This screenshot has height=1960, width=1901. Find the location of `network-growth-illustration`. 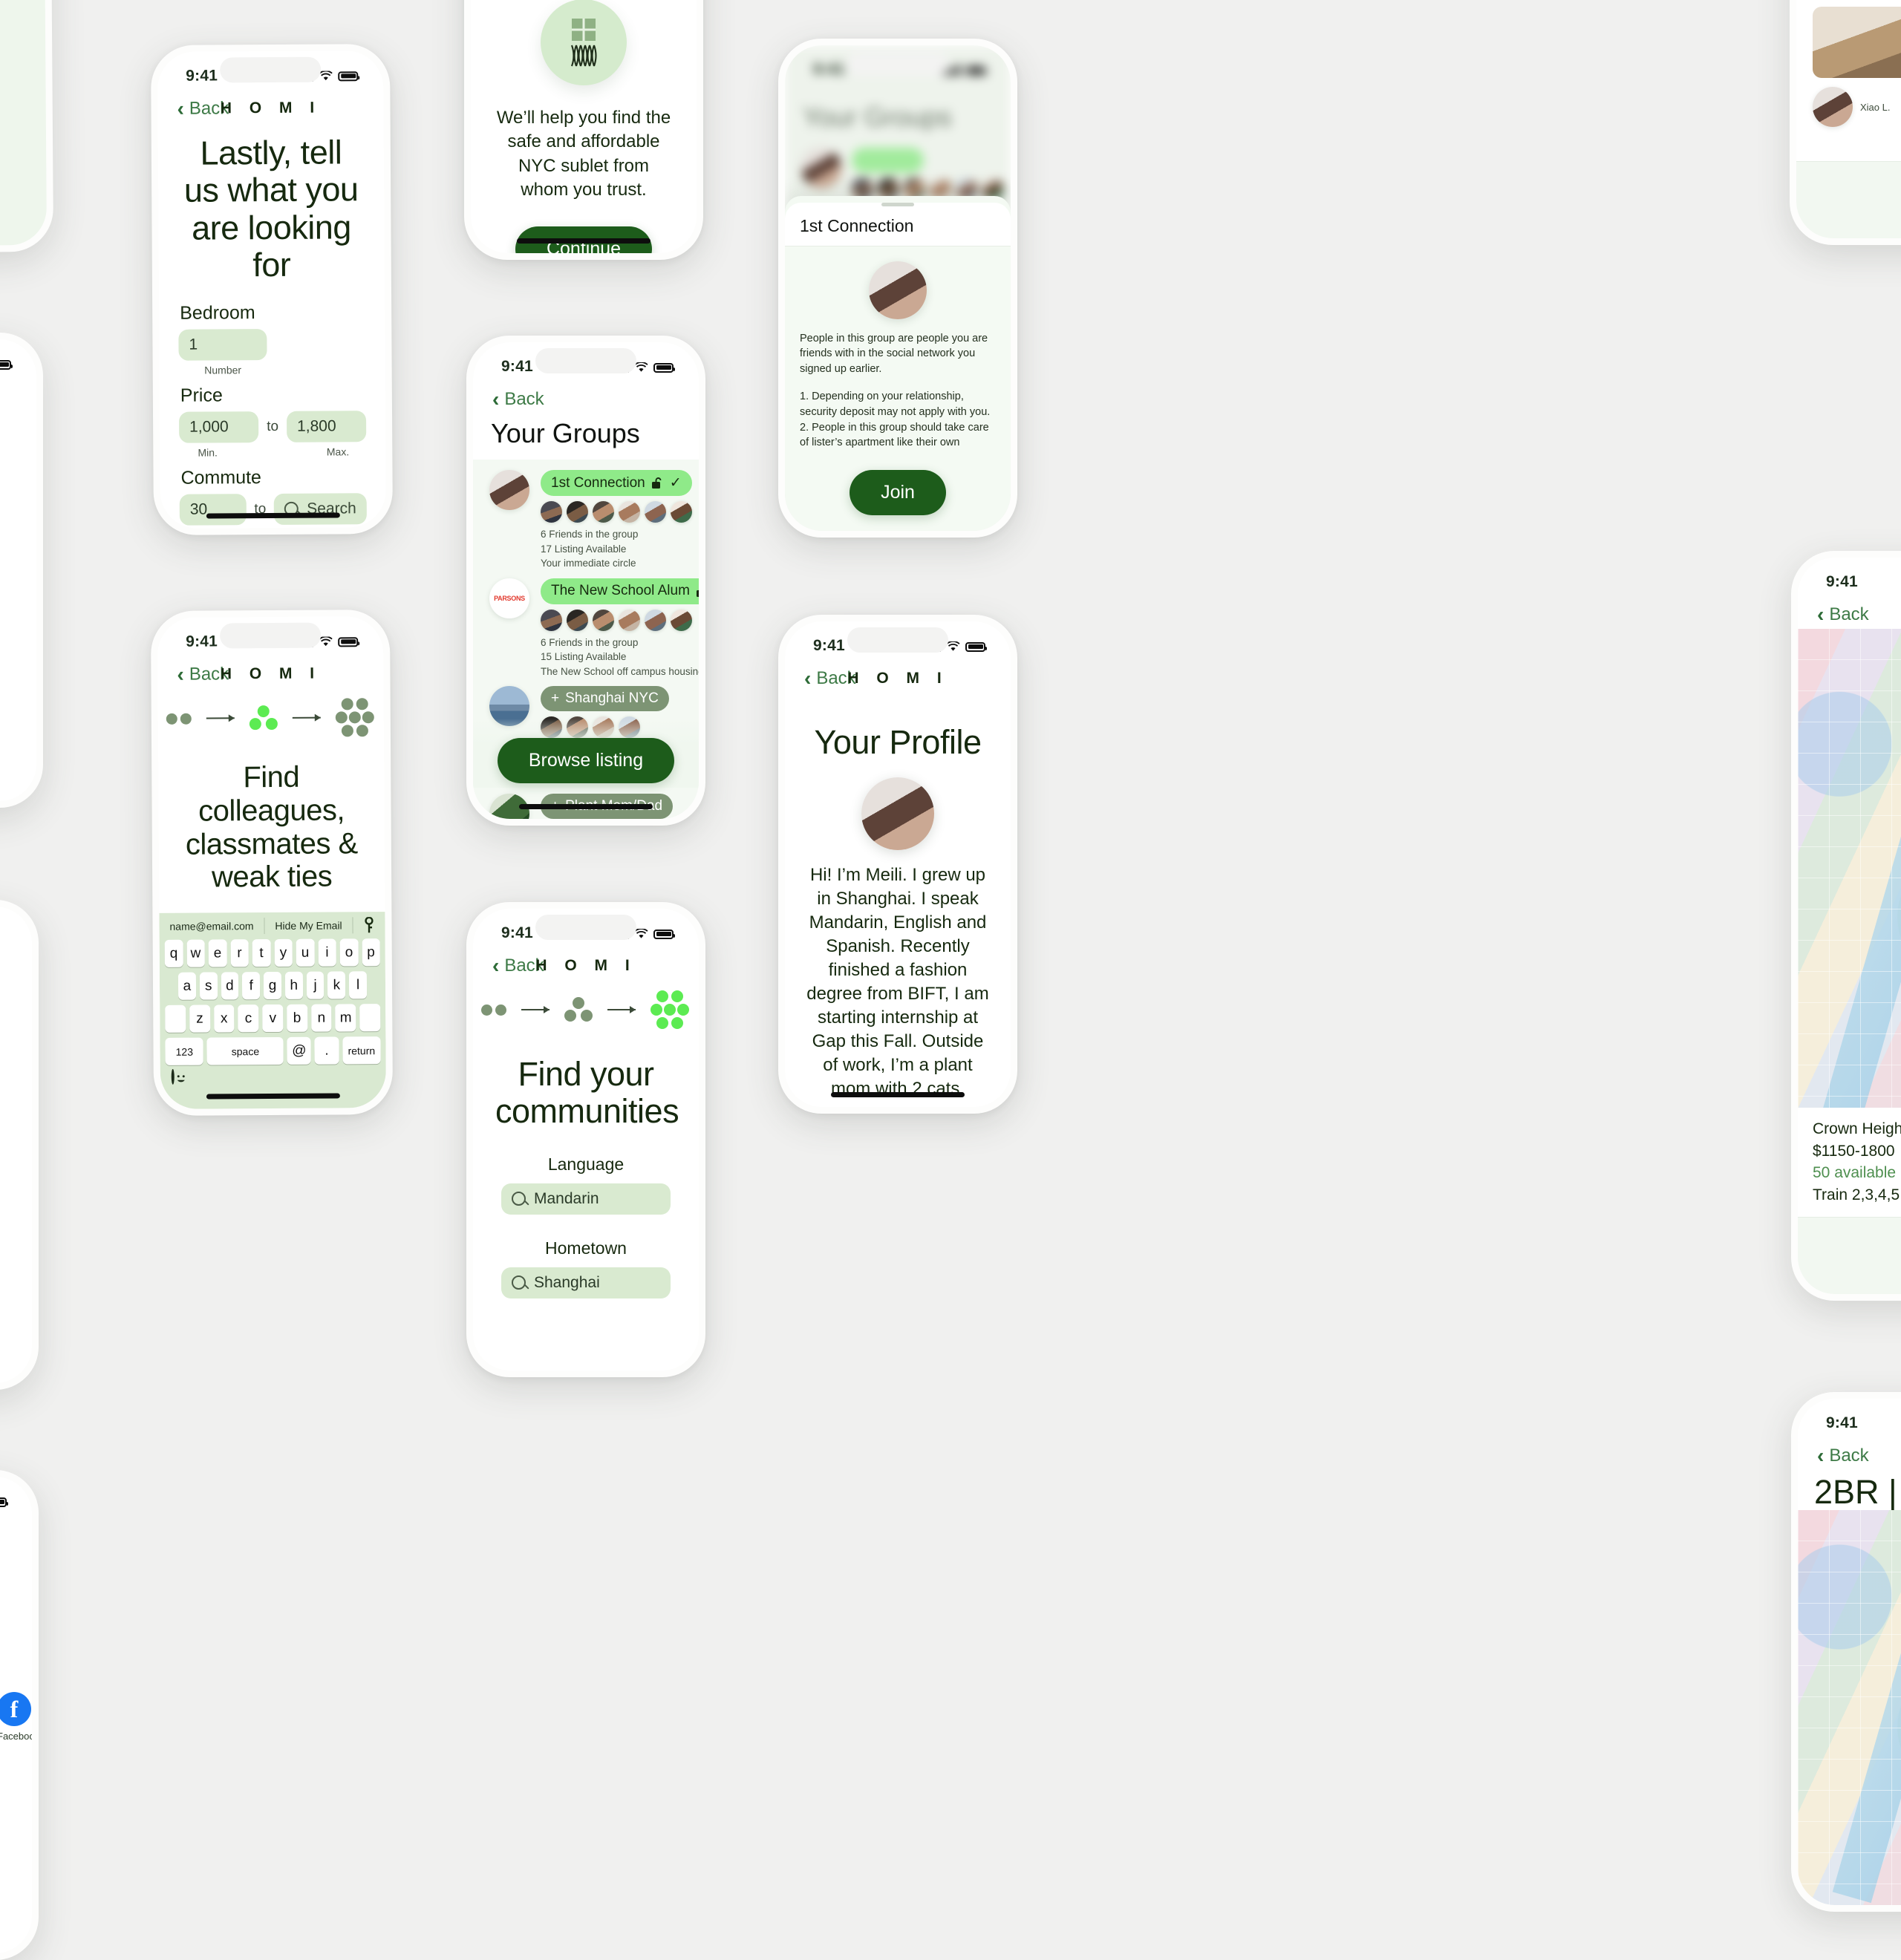

network-growth-illustration is located at coordinates (586, 1007).